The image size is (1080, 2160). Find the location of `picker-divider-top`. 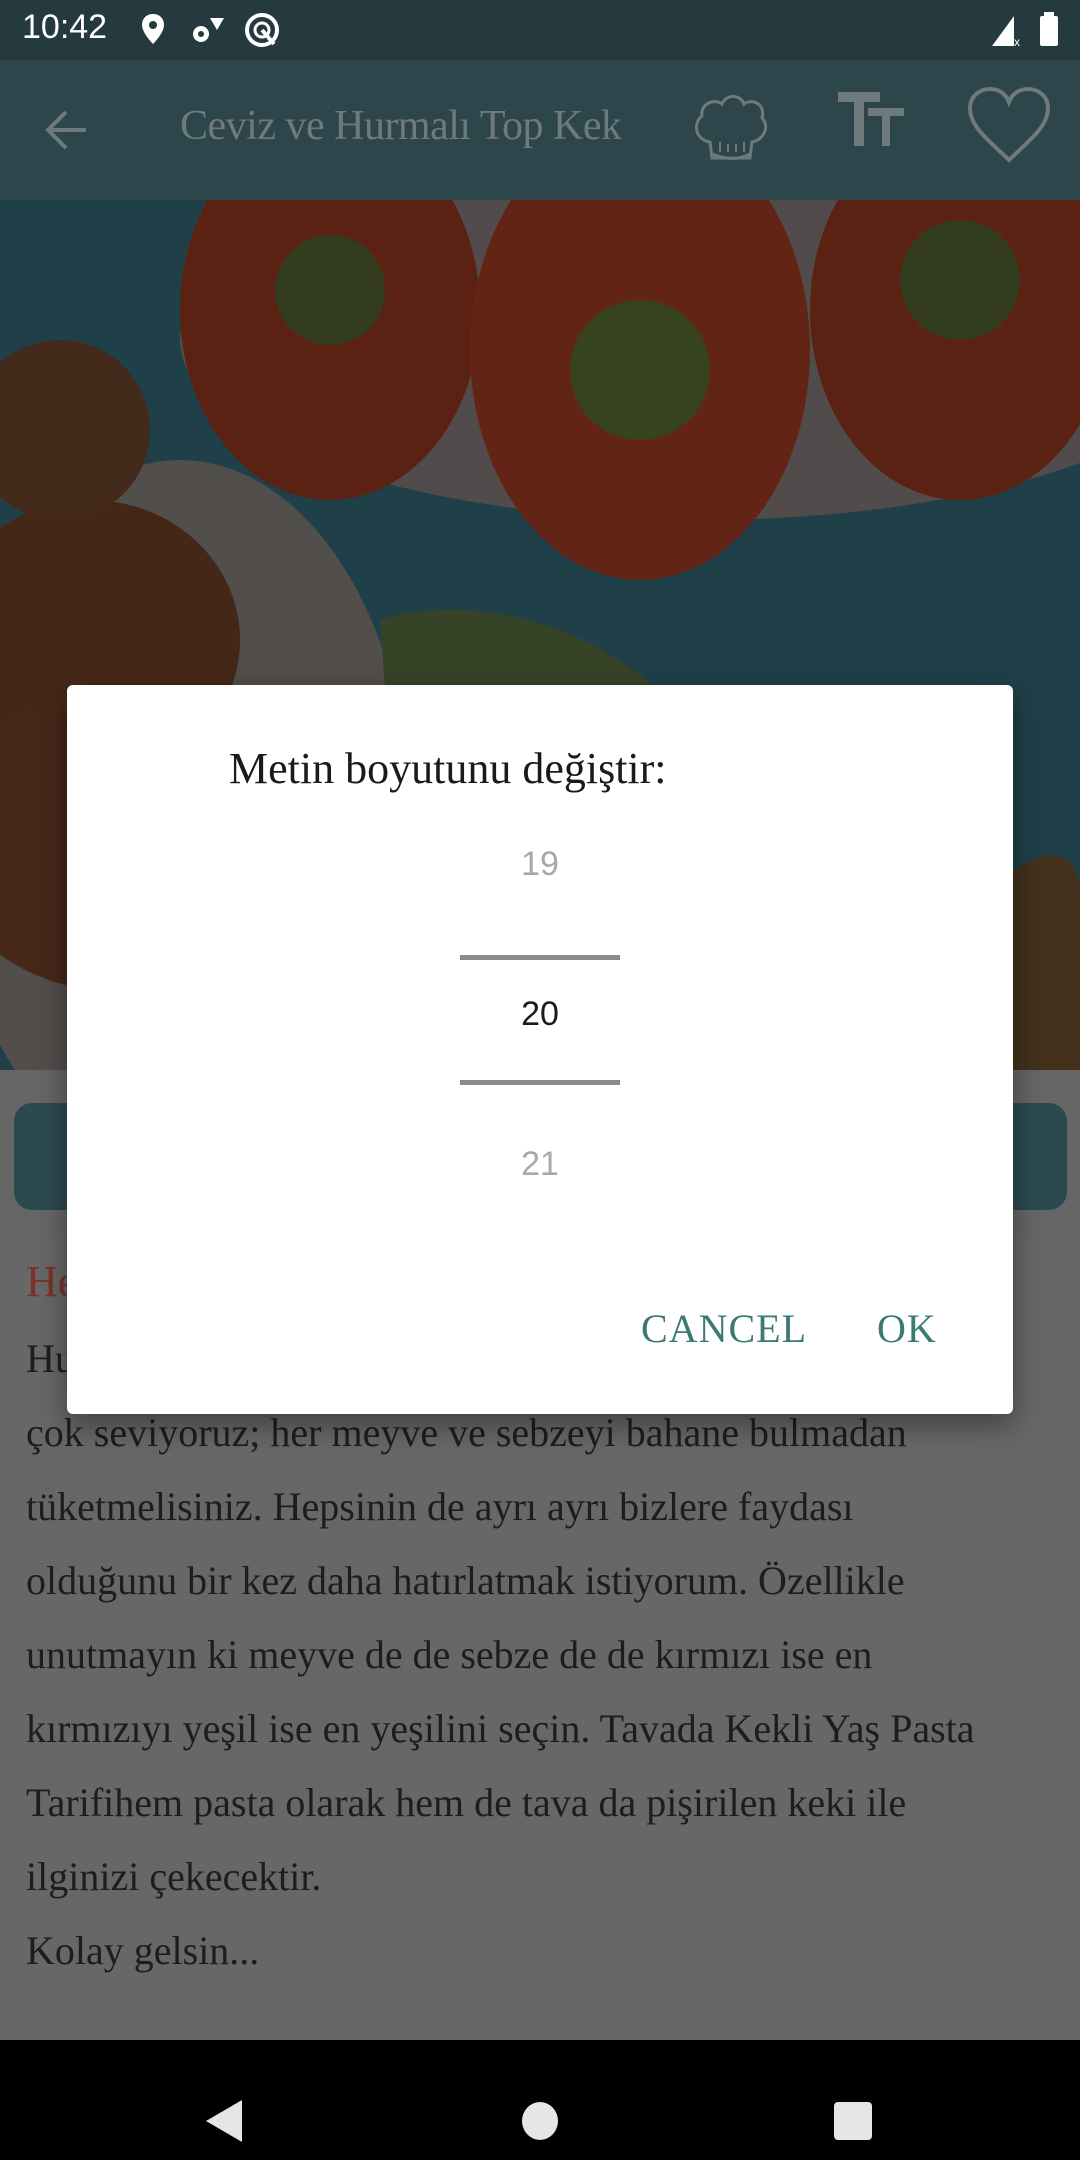

picker-divider-top is located at coordinates (540, 957).